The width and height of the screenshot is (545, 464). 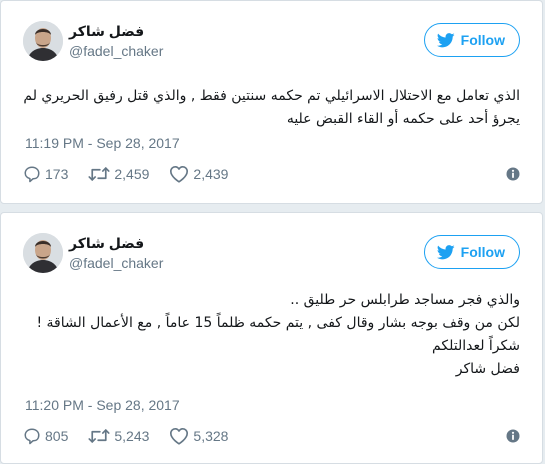 What do you see at coordinates (132, 174) in the screenshot?
I see `retweet-count: 2,459` at bounding box center [132, 174].